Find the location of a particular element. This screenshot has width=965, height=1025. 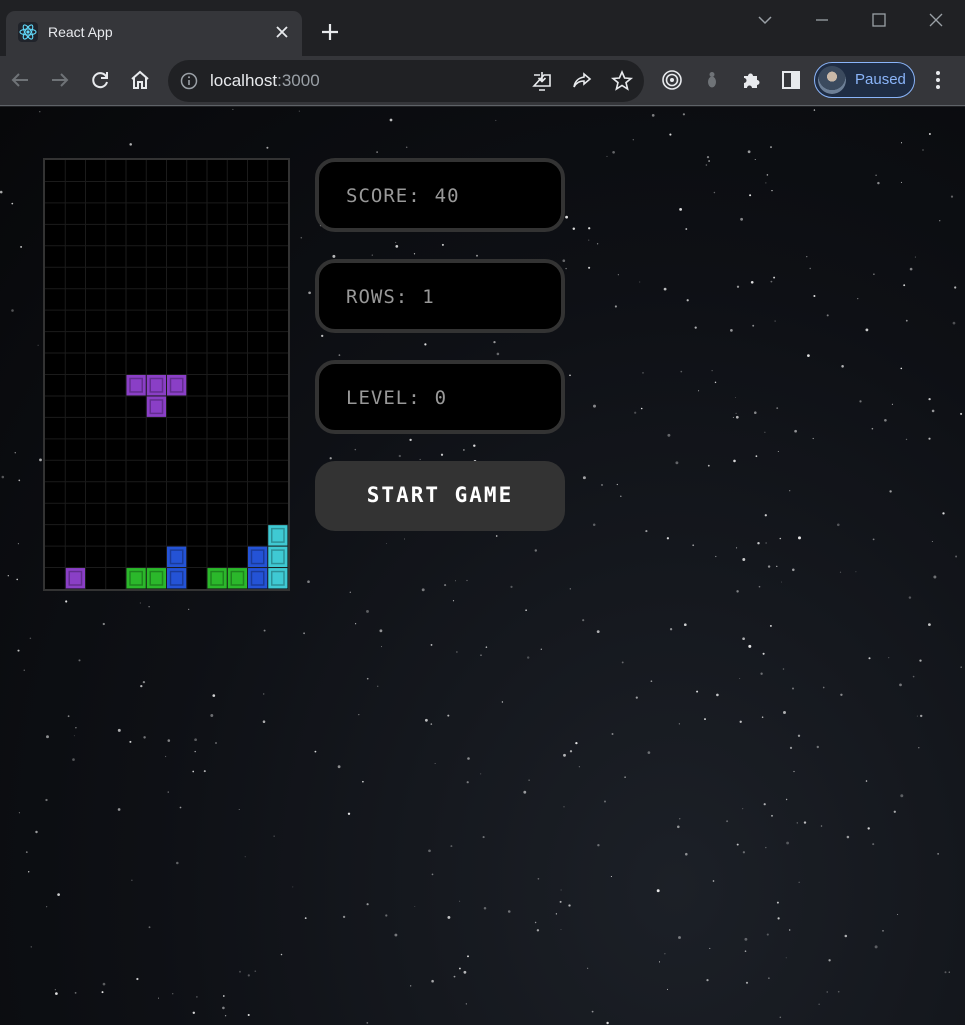

side-panel-icon is located at coordinates (791, 80).